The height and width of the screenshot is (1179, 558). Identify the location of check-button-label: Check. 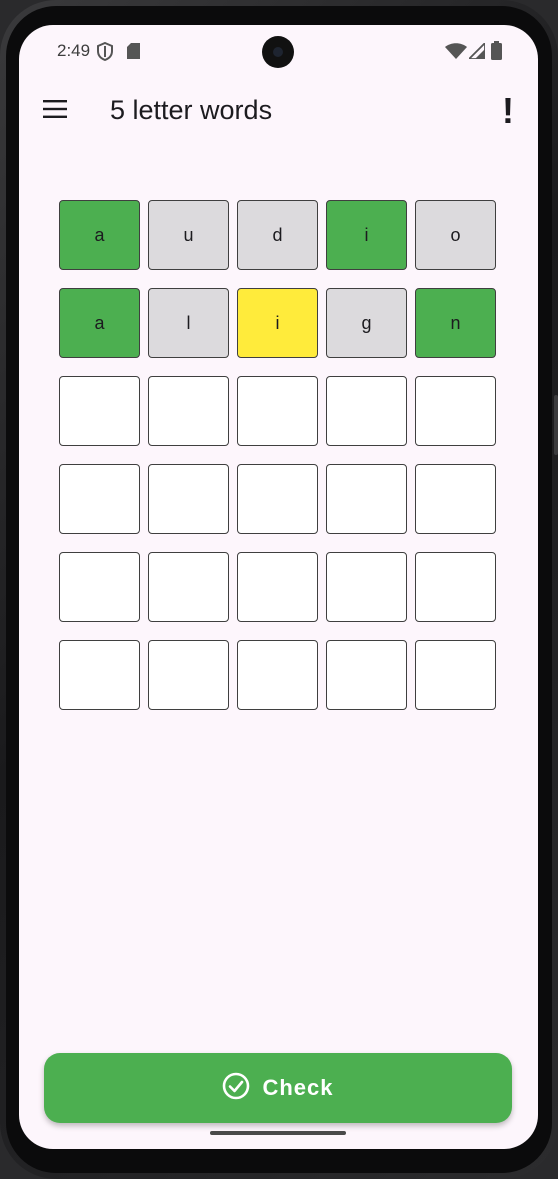
(298, 1087).